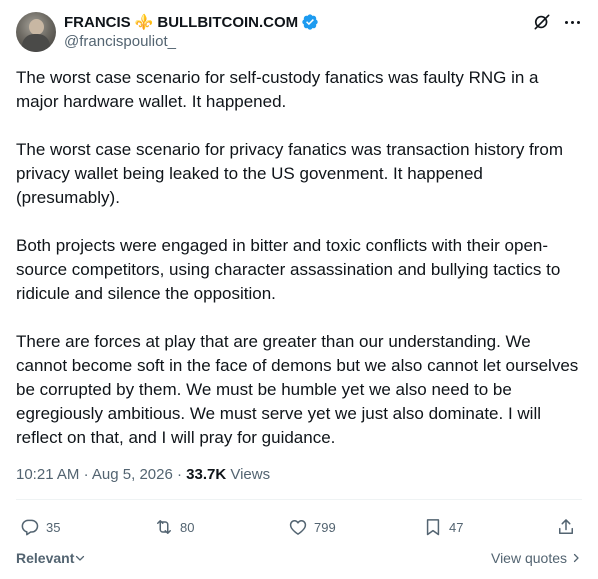 This screenshot has height=579, width=598. What do you see at coordinates (53, 527) in the screenshot?
I see `reply-count: 35` at bounding box center [53, 527].